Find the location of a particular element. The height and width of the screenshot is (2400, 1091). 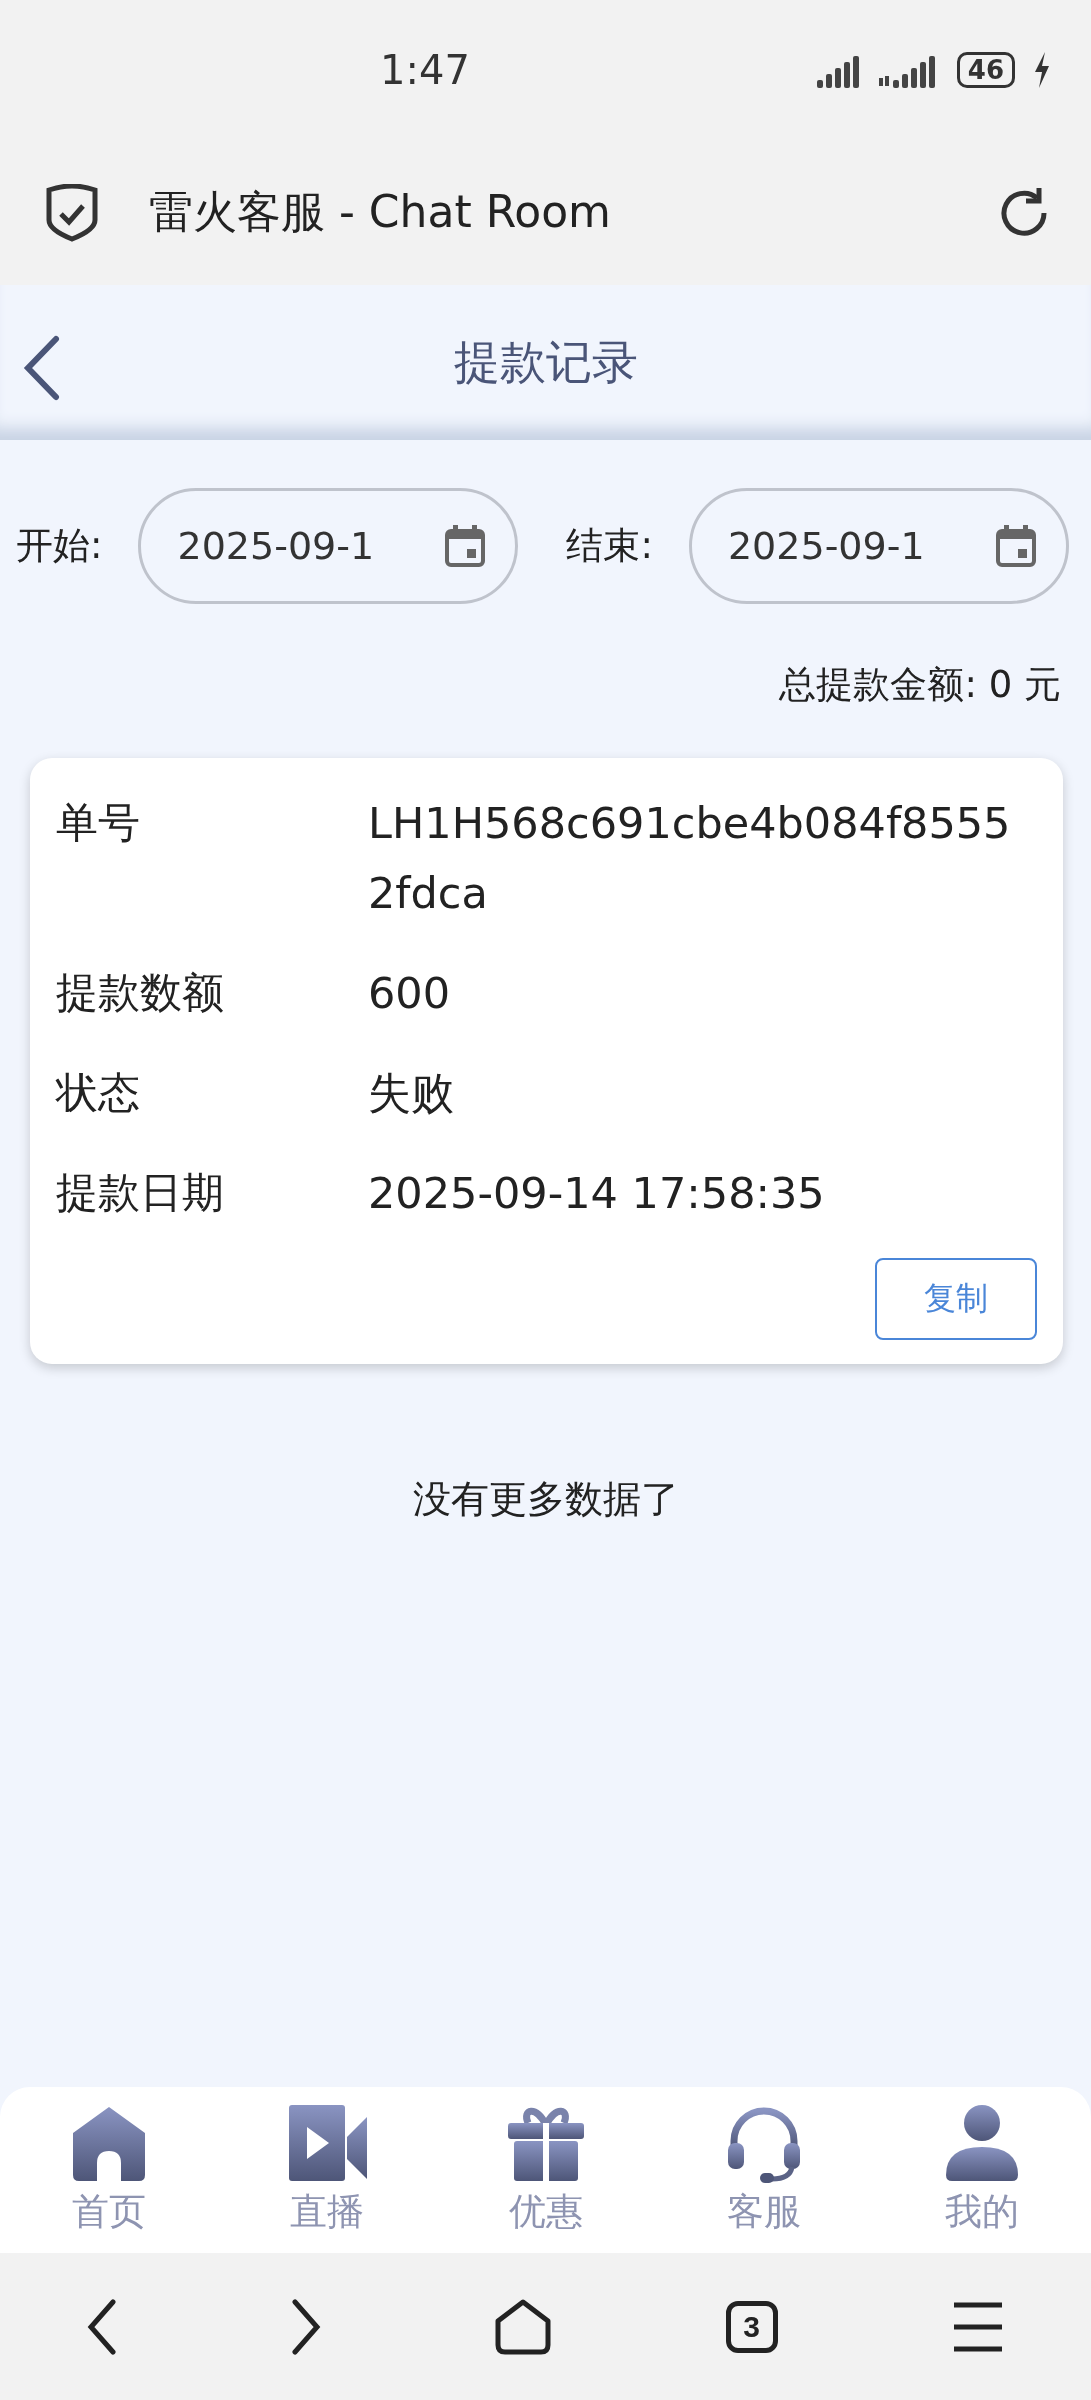

copy-button: 复制 is located at coordinates (956, 1299).